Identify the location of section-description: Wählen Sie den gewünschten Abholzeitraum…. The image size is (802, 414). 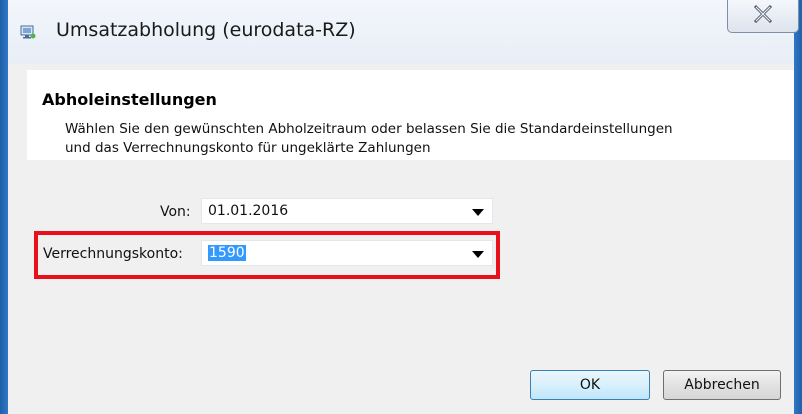
(425, 139).